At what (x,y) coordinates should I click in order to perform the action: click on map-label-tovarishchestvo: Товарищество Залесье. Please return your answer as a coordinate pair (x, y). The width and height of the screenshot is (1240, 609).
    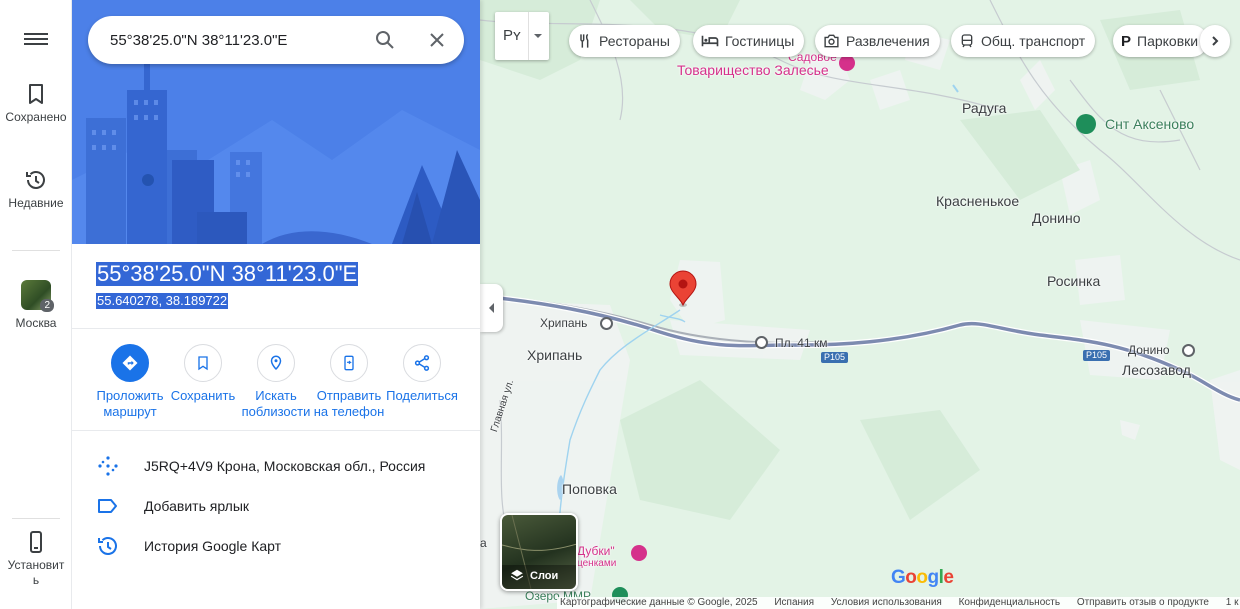
    Looking at the image, I should click on (753, 70).